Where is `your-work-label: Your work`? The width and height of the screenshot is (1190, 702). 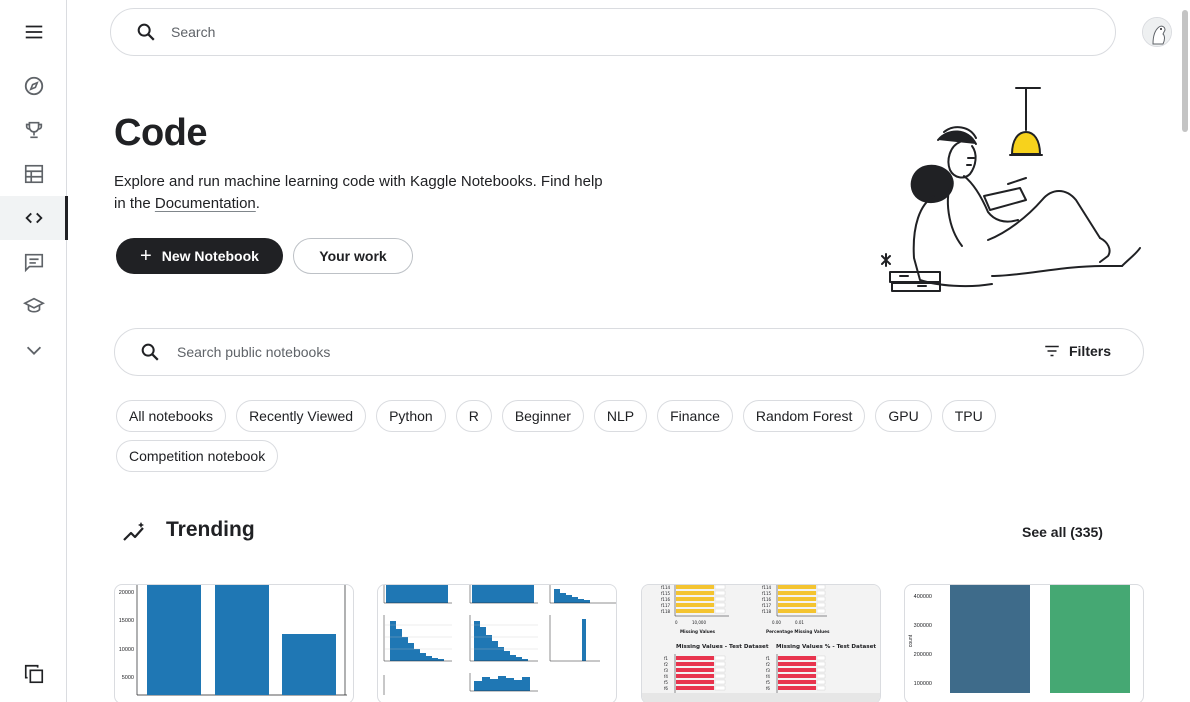 your-work-label: Your work is located at coordinates (353, 256).